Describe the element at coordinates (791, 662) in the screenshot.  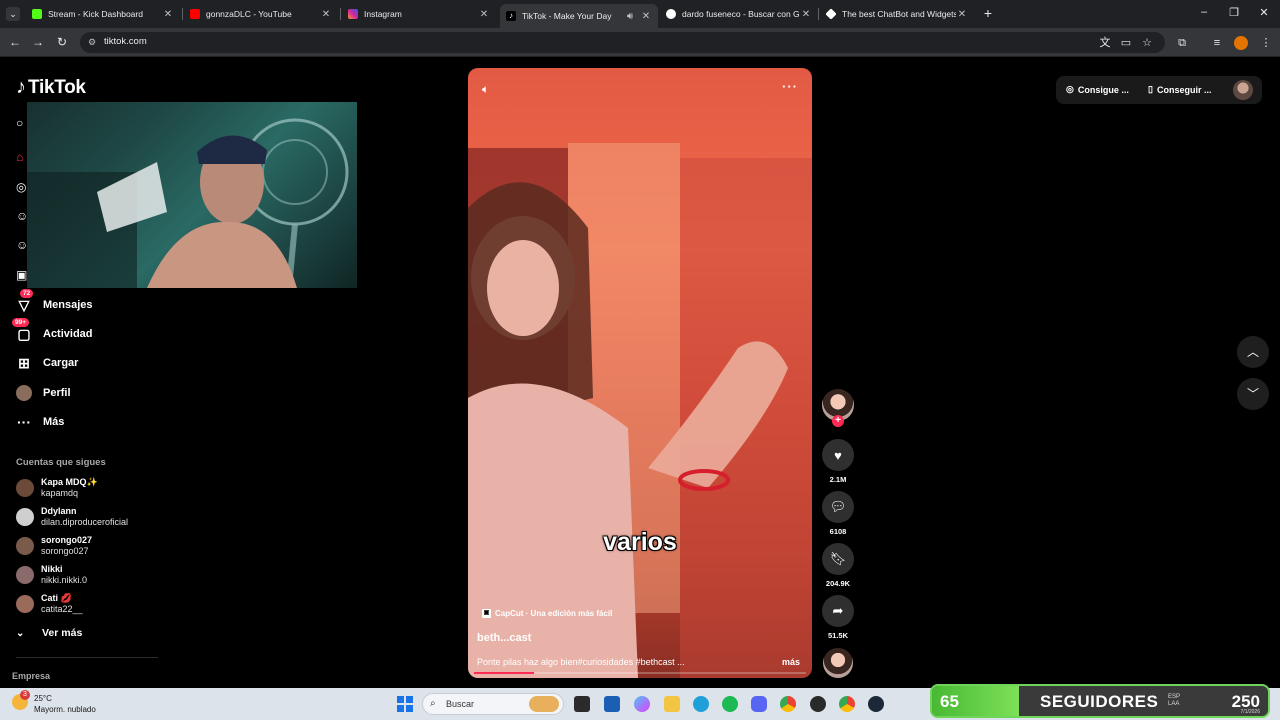
I see `description-more-link: más` at that location.